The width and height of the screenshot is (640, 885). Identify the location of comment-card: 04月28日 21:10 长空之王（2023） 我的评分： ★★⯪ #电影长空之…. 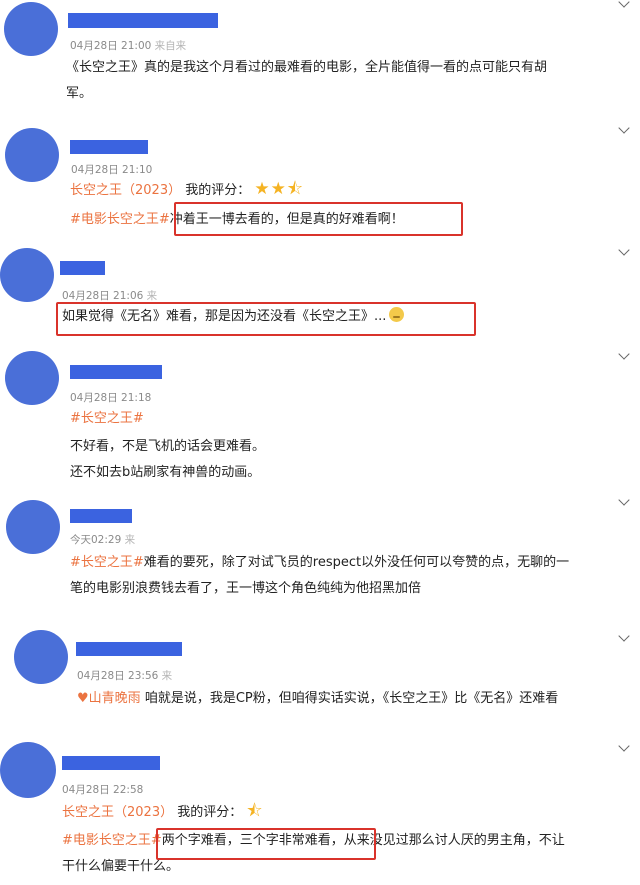
(320, 182).